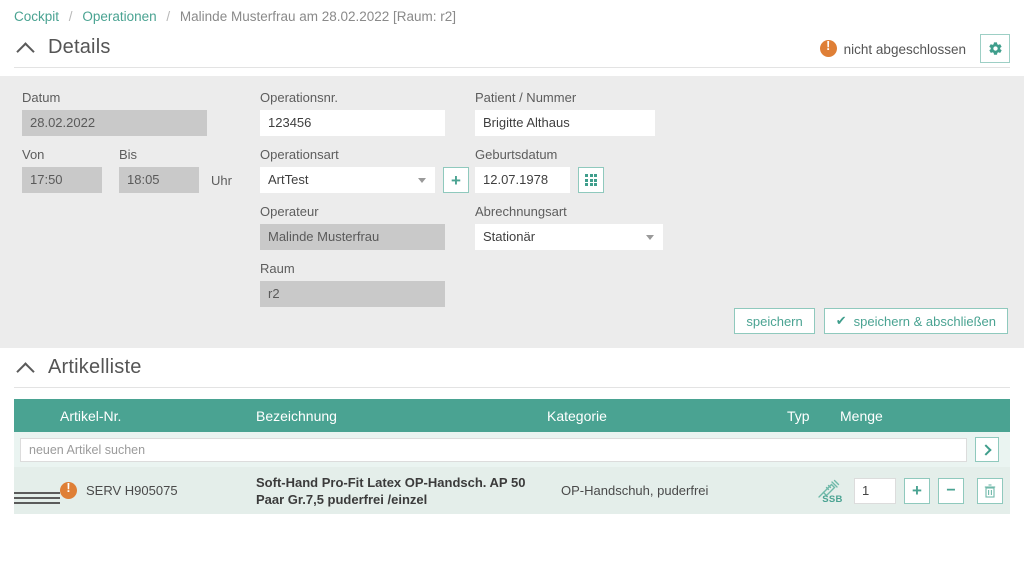 This screenshot has height=566, width=1024. Describe the element at coordinates (512, 46) in the screenshot. I see `details-section-header: Details nicht abgeschlossen` at that location.